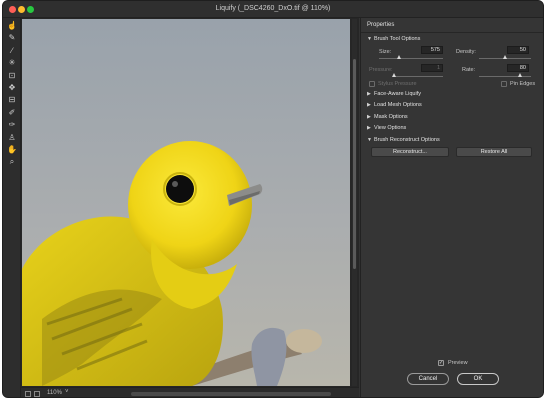 The width and height of the screenshot is (546, 400). I want to click on preview-checkbox: ✓, so click(441, 363).